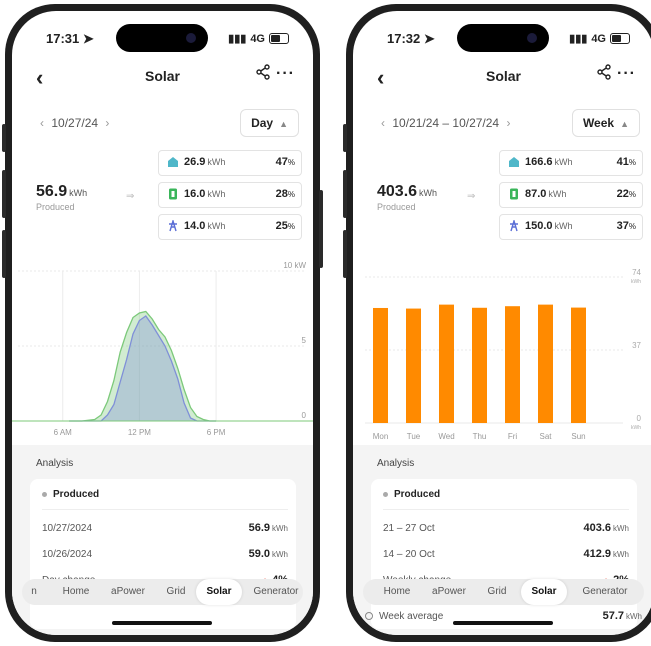  I want to click on x-tick-label: Mon, so click(381, 436).